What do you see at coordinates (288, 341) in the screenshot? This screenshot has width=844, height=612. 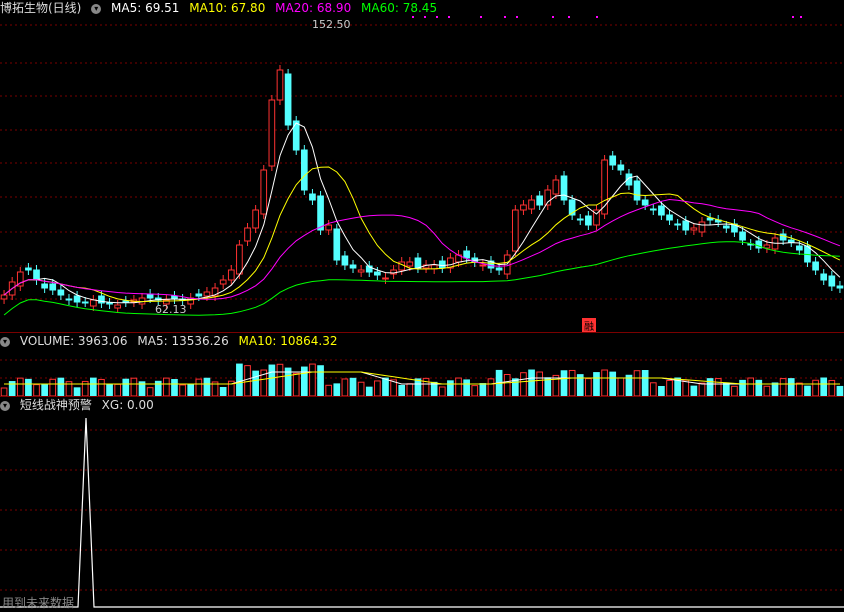 I see `volume-ma10-label: MA10: 10864.32` at bounding box center [288, 341].